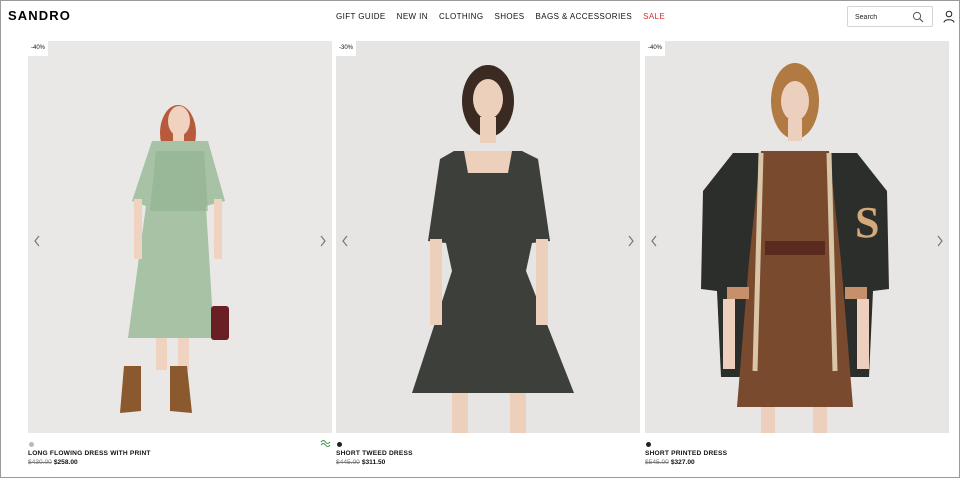  Describe the element at coordinates (348, 462) in the screenshot. I see `original-price: $445.00` at that location.